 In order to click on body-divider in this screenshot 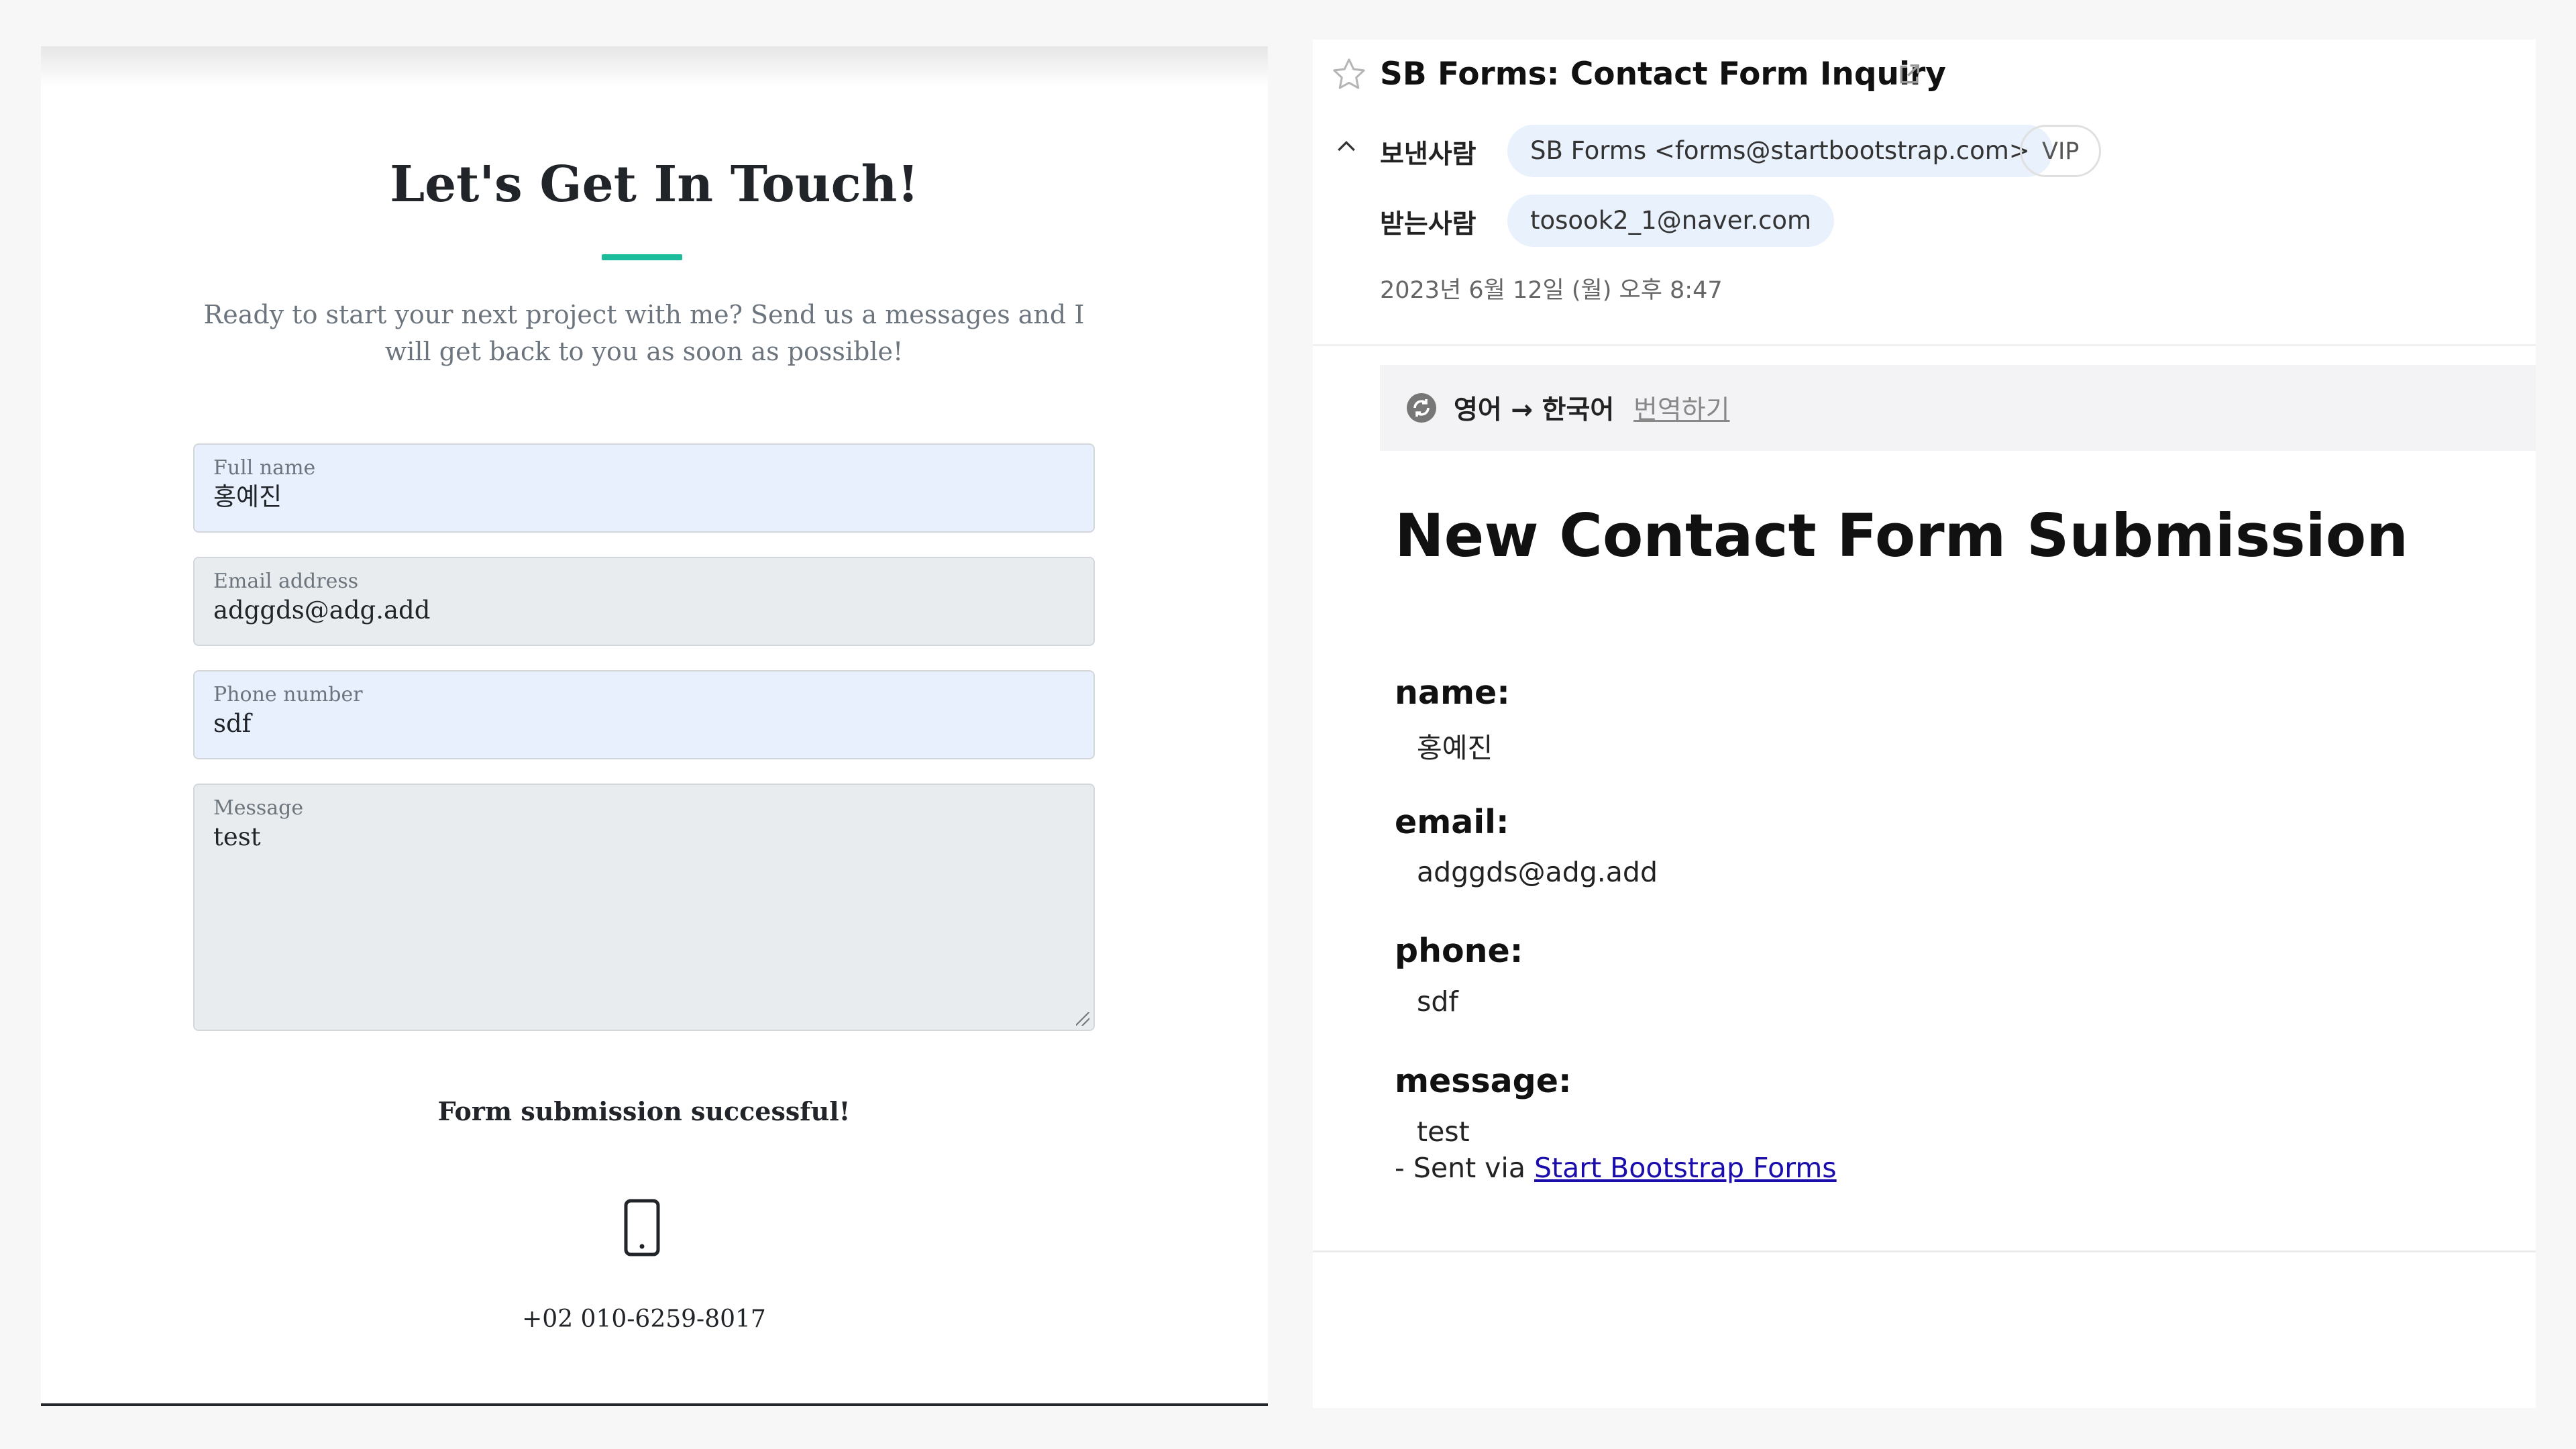, I will do `click(1924, 1251)`.